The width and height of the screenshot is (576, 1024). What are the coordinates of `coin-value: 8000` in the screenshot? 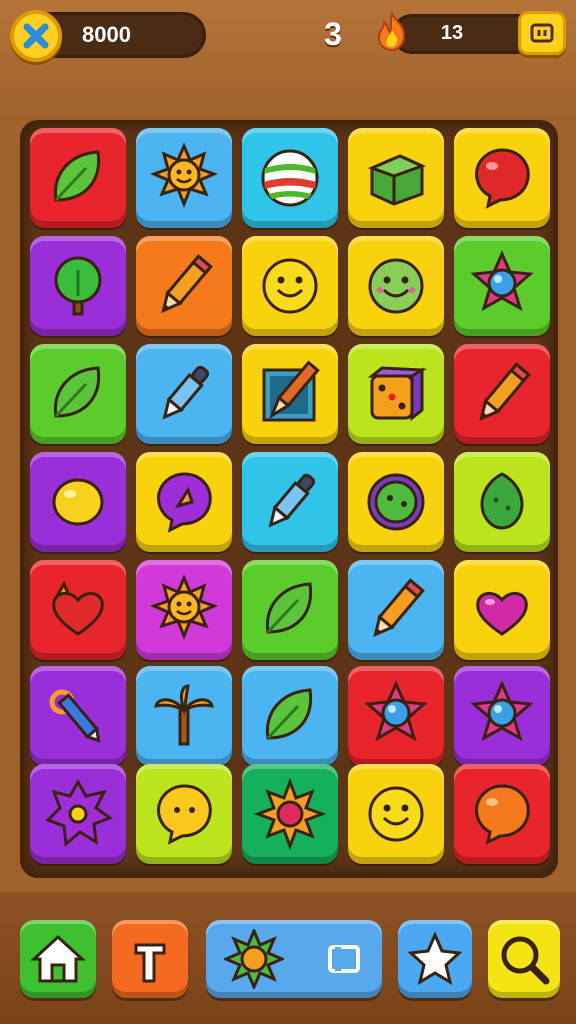 It's located at (106, 34).